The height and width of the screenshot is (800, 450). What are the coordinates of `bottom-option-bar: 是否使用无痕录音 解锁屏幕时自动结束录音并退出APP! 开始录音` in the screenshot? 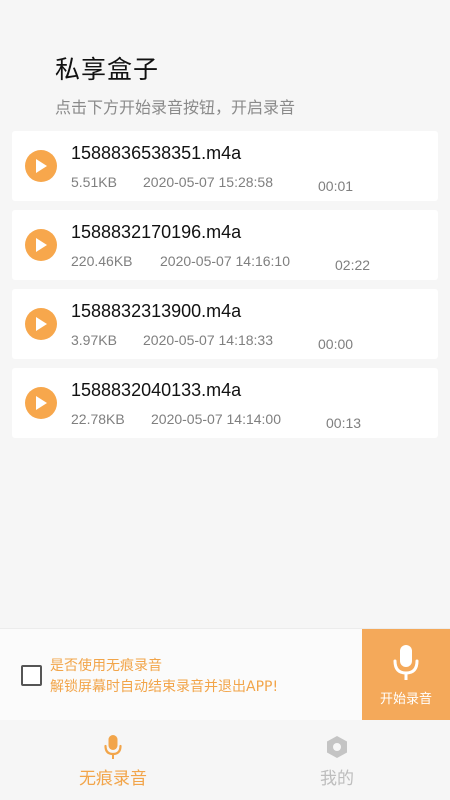 It's located at (225, 674).